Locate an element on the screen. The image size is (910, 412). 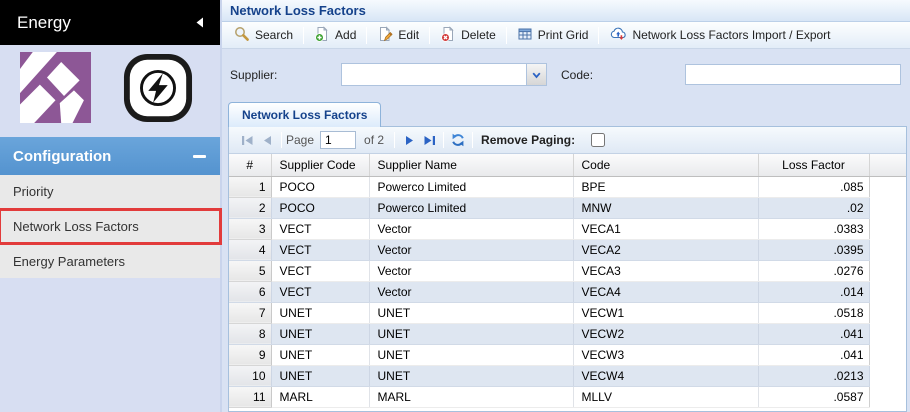
remove-paging-label: Remove Paging: is located at coordinates (528, 140).